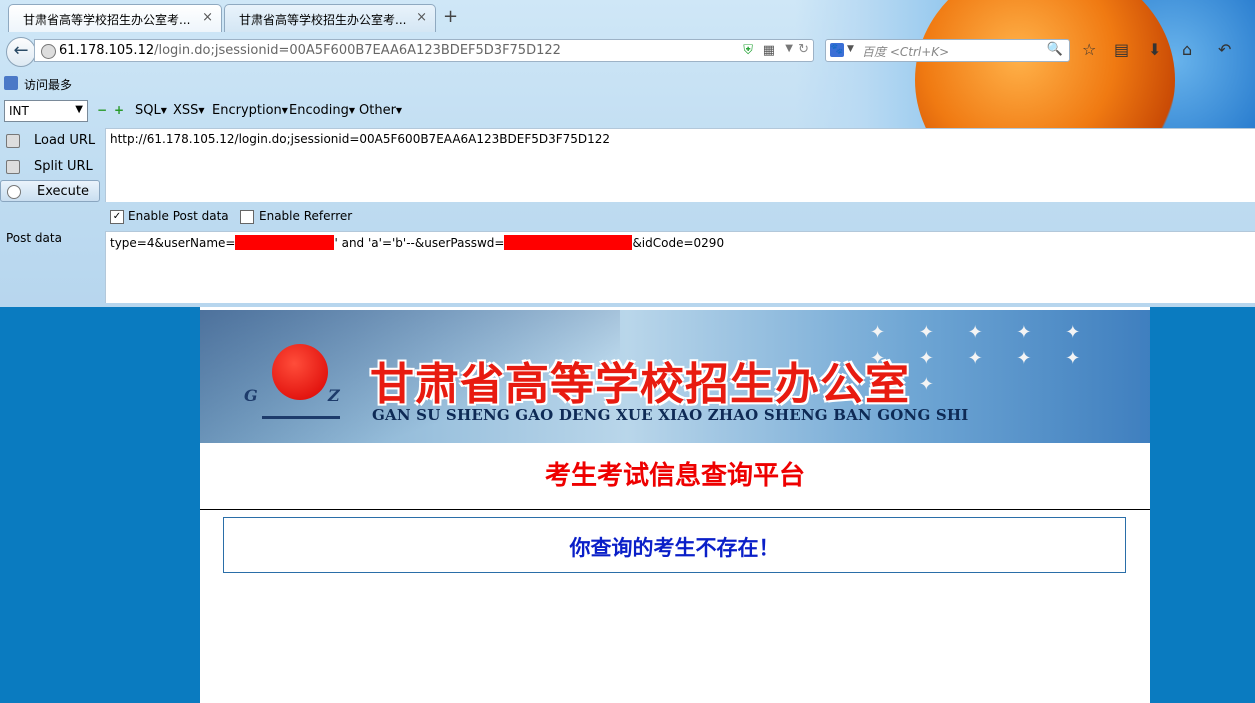 This screenshot has width=1255, height=703. What do you see at coordinates (34, 238) in the screenshot?
I see `post-data-label: Post data` at bounding box center [34, 238].